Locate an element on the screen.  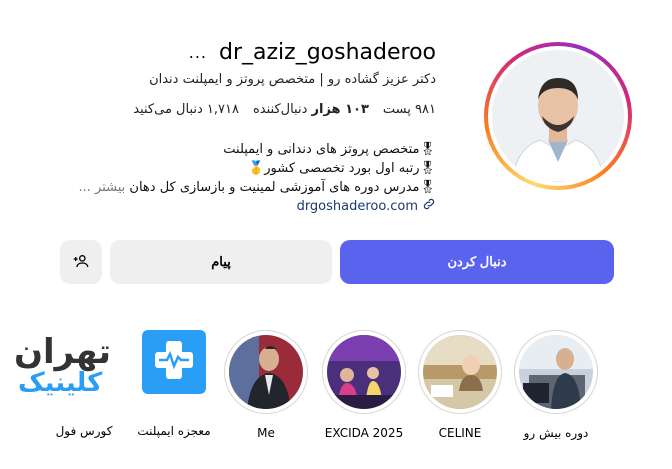
following-count: ۱,۷۱۸ دنبال می‌کنید is located at coordinates (186, 109).